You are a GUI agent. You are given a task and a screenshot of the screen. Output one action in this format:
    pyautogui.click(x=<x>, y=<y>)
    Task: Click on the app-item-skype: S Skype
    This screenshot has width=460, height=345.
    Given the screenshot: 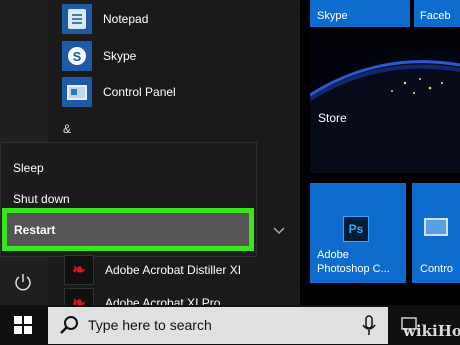 What is the action you would take?
    pyautogui.click(x=99, y=56)
    